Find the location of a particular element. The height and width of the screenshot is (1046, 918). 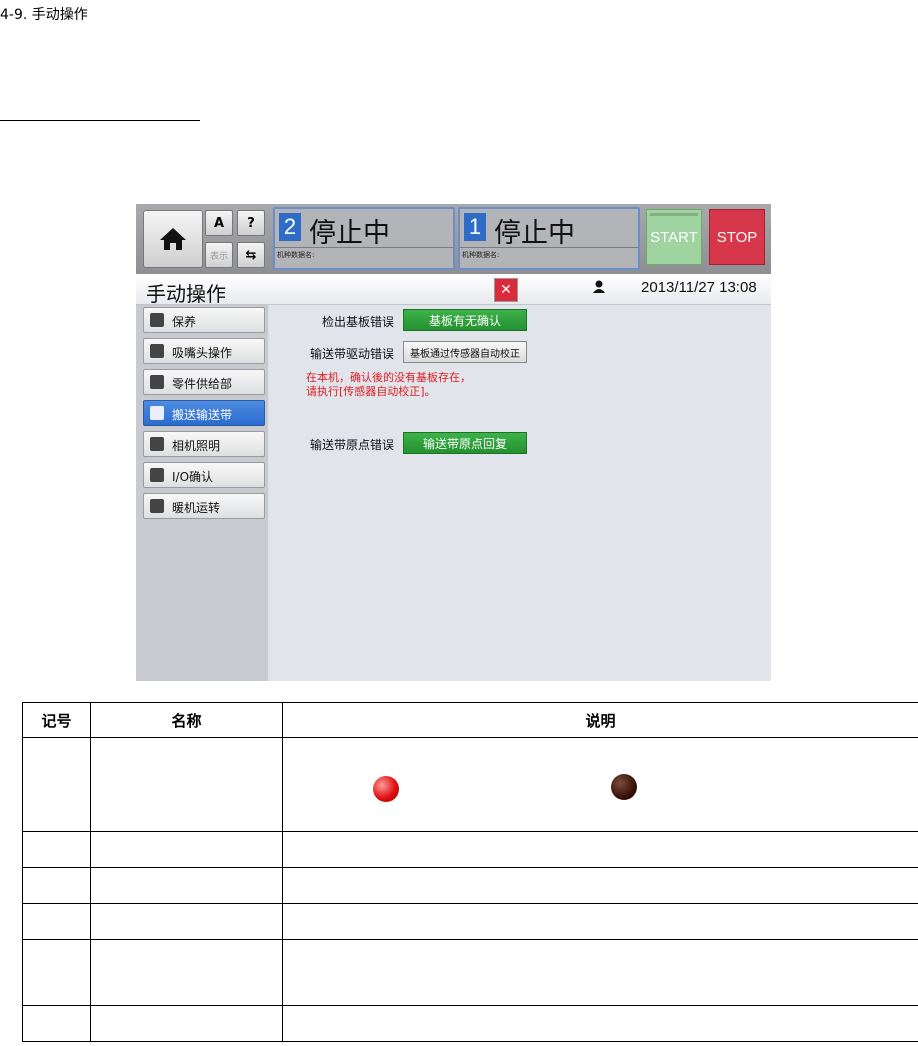

start-button: START is located at coordinates (674, 237).